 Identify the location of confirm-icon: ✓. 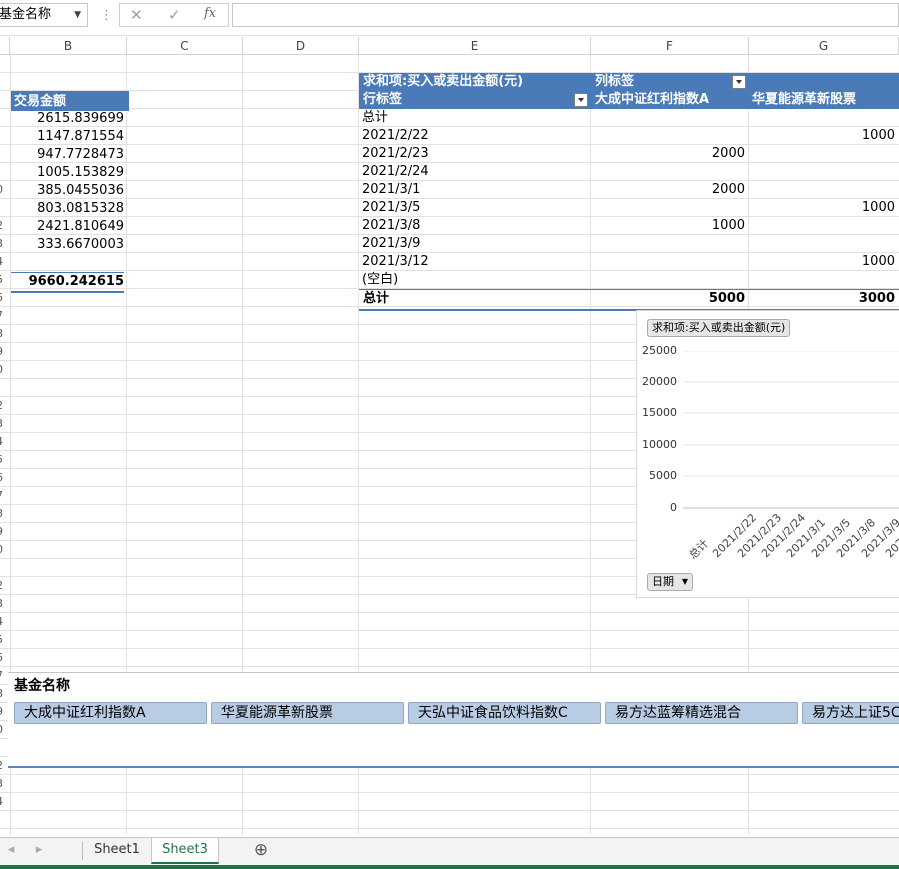
(174, 15).